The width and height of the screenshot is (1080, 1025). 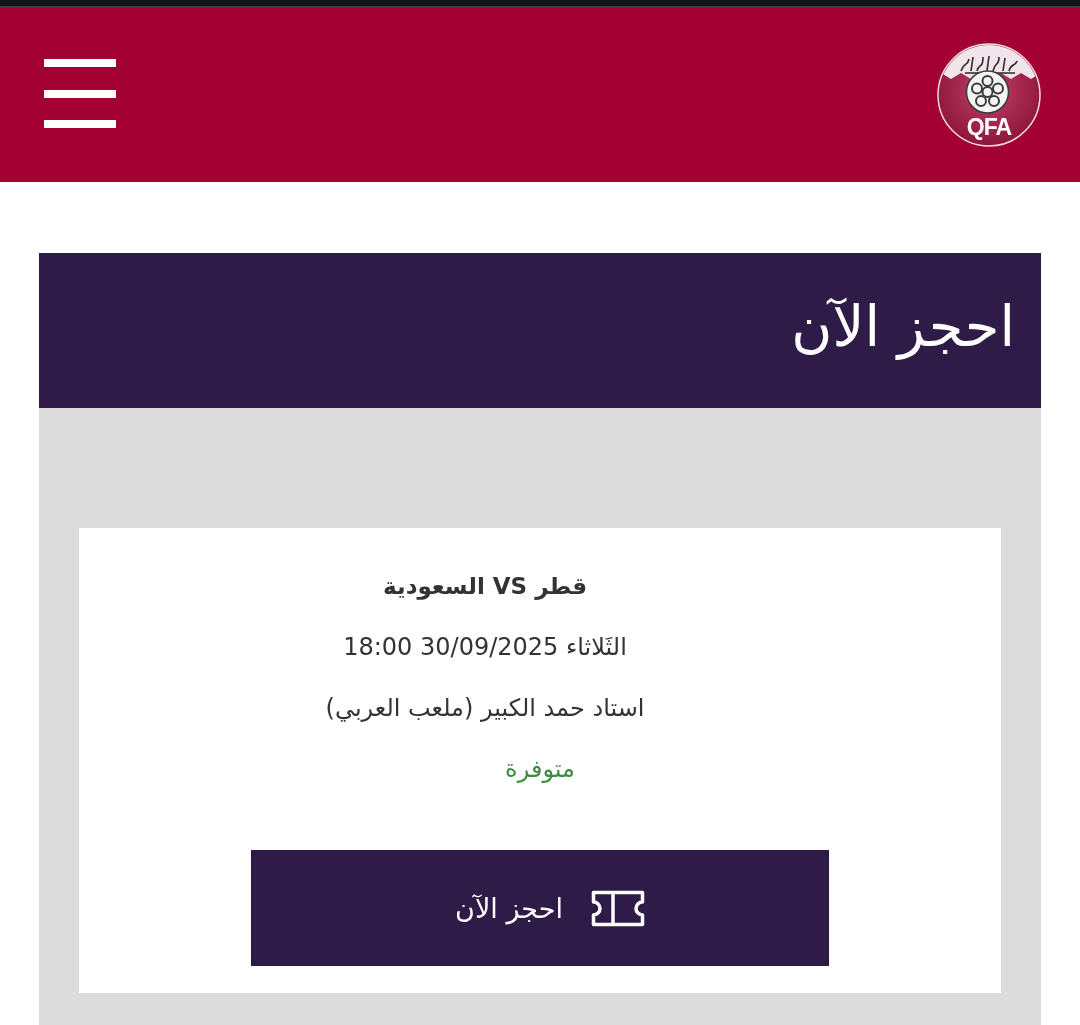 I want to click on availability-status: متوفرة, so click(x=540, y=768).